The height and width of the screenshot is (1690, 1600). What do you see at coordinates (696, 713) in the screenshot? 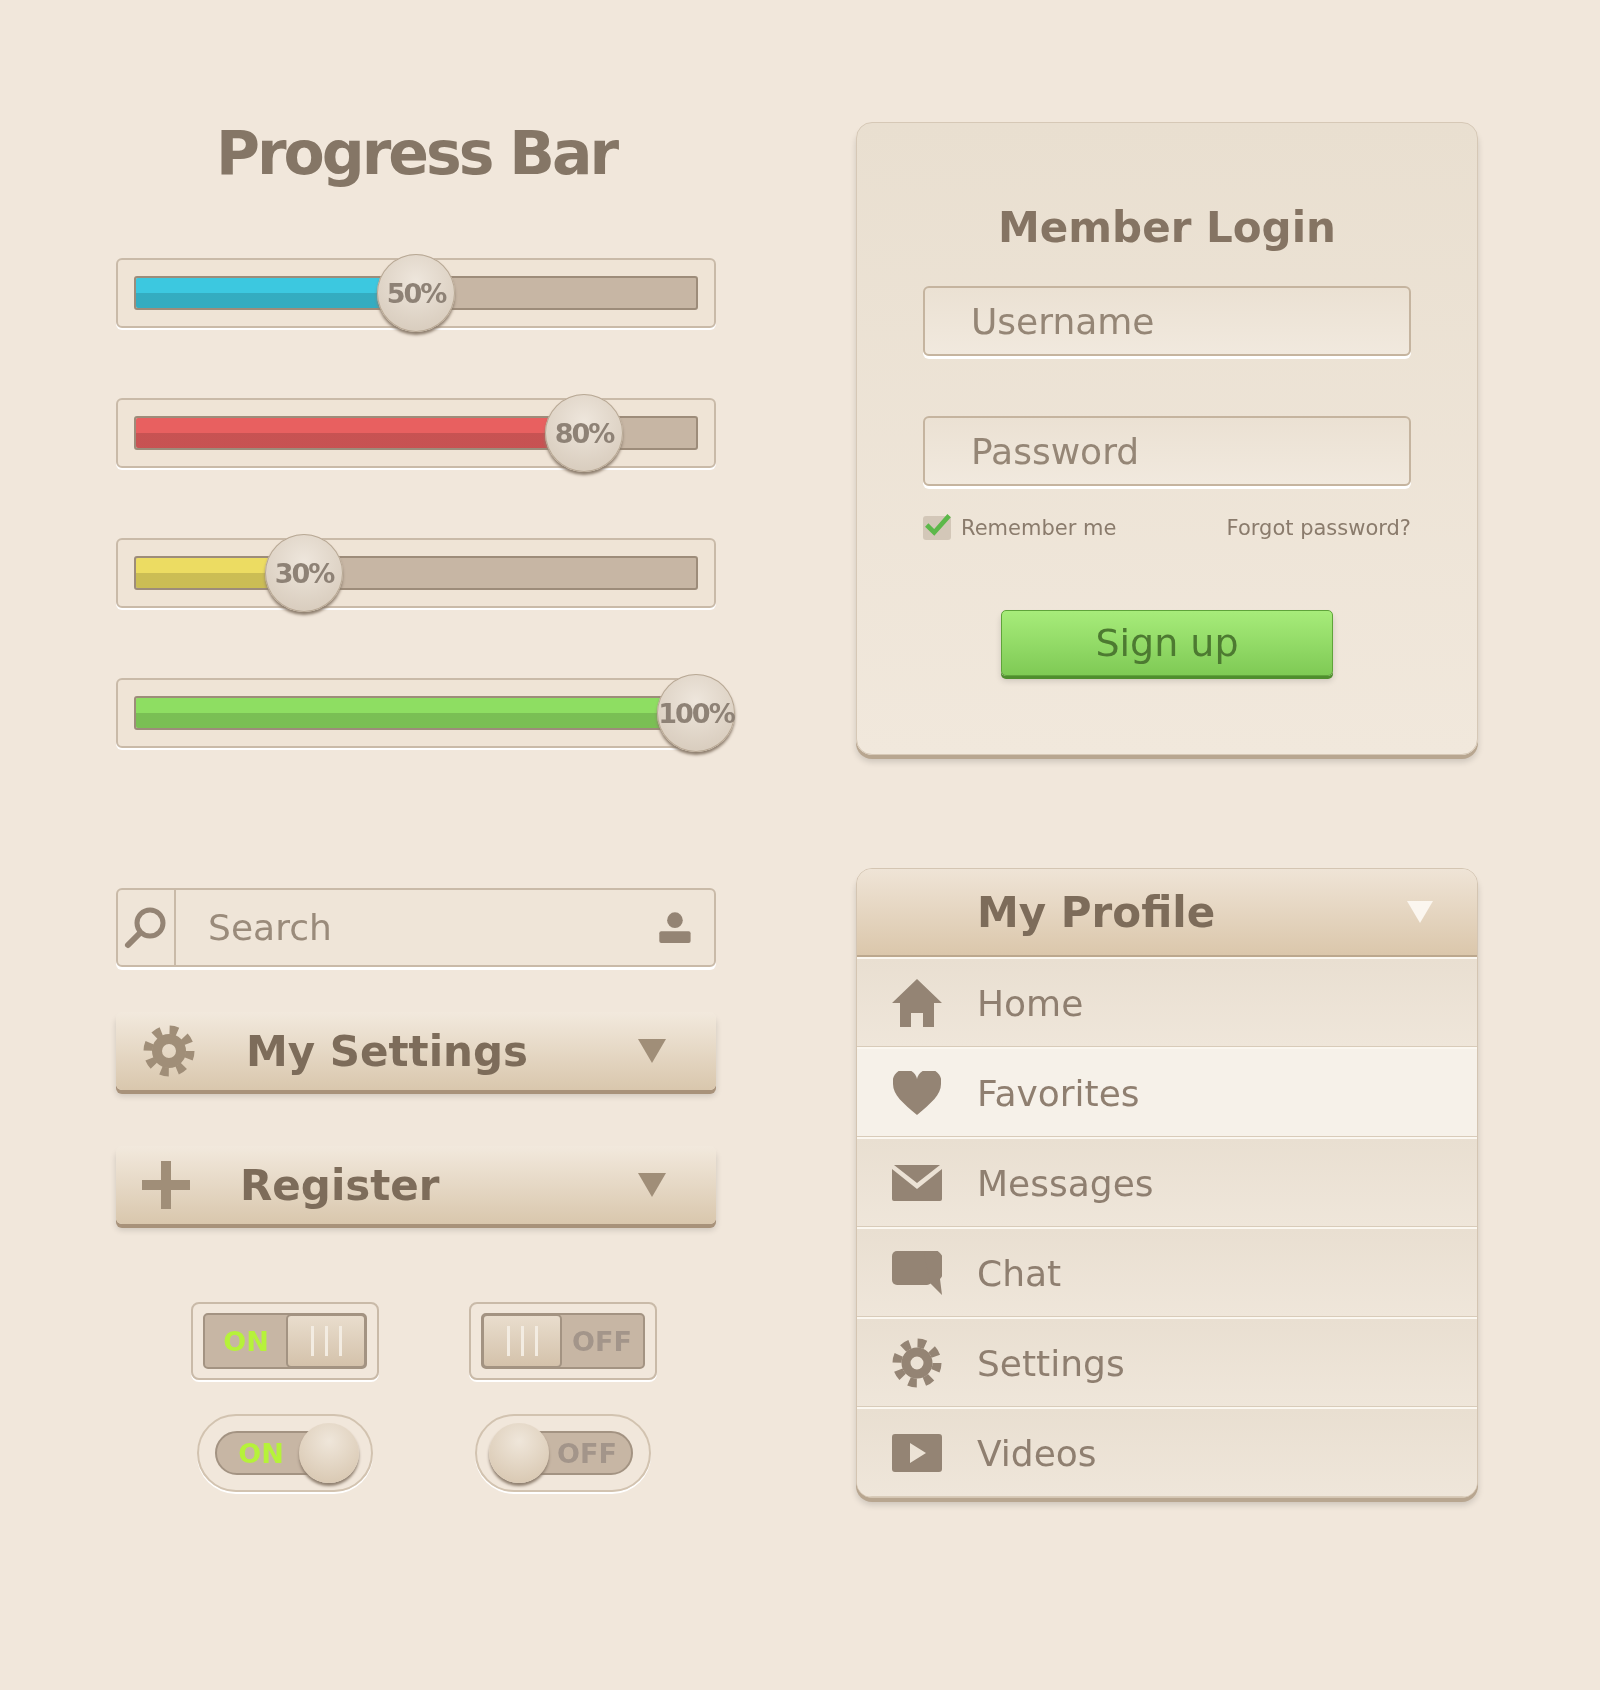
I see `progress-knob: 100%` at bounding box center [696, 713].